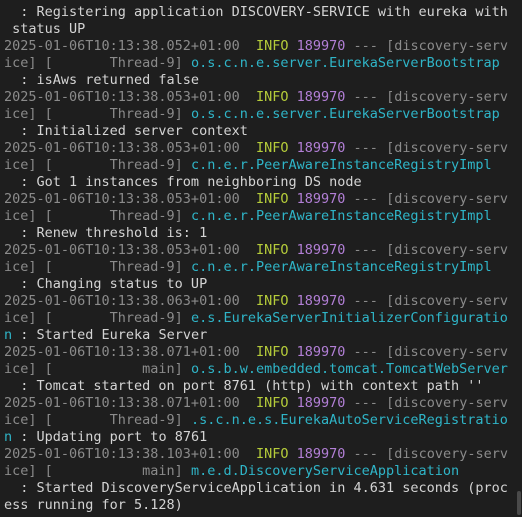 The height and width of the screenshot is (517, 522). I want to click on log-line: status UP, so click(260, 29).